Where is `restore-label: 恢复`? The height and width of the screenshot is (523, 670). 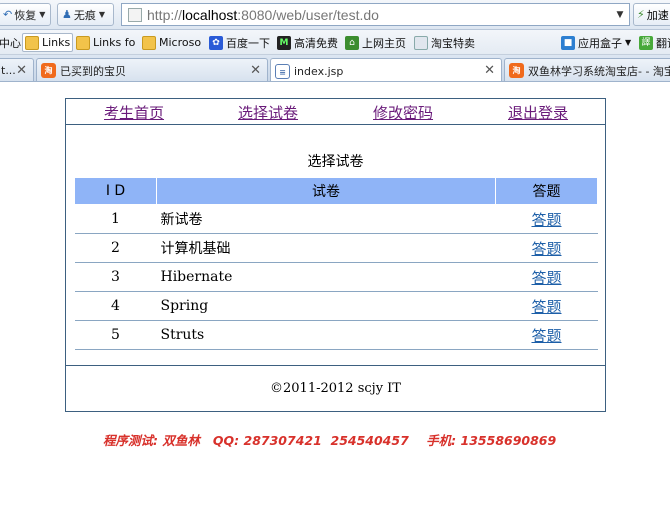
restore-label: 恢复 is located at coordinates (25, 15).